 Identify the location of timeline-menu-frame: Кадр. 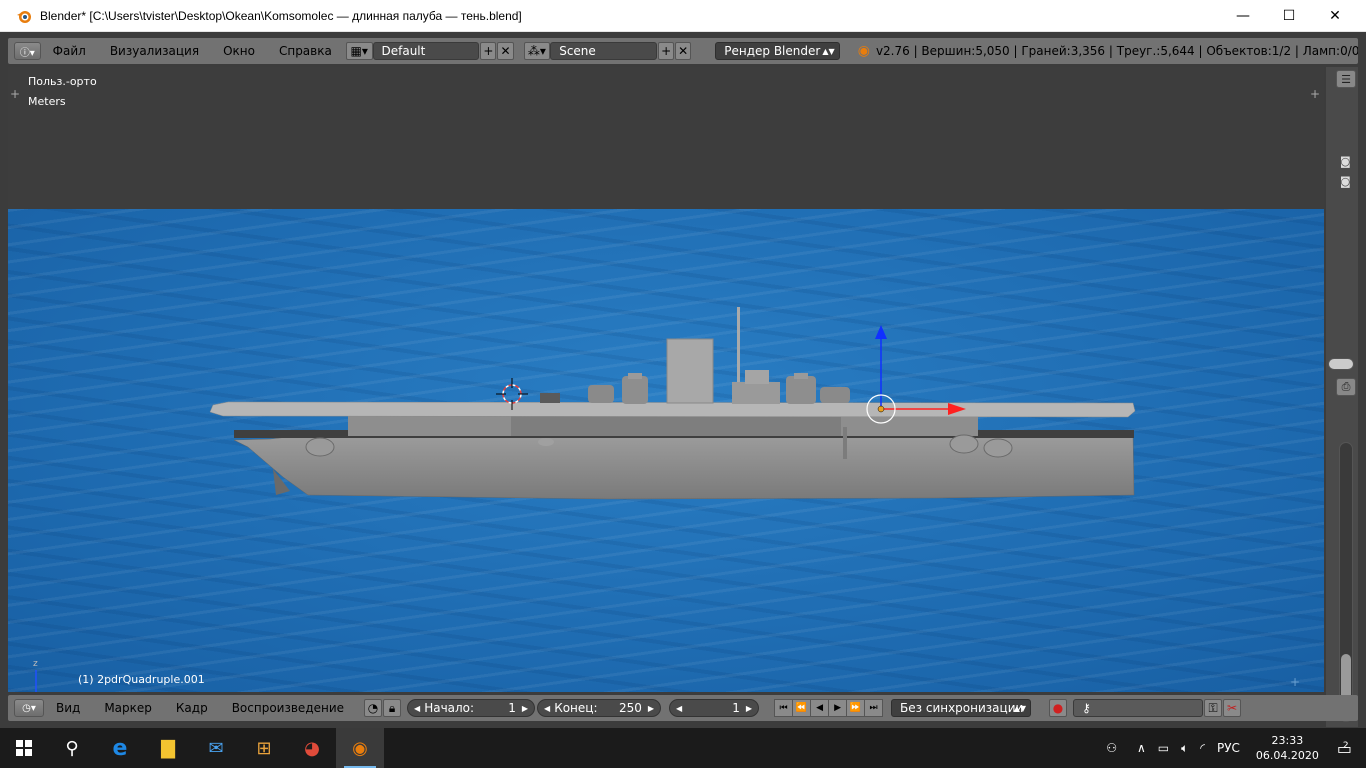
(192, 708).